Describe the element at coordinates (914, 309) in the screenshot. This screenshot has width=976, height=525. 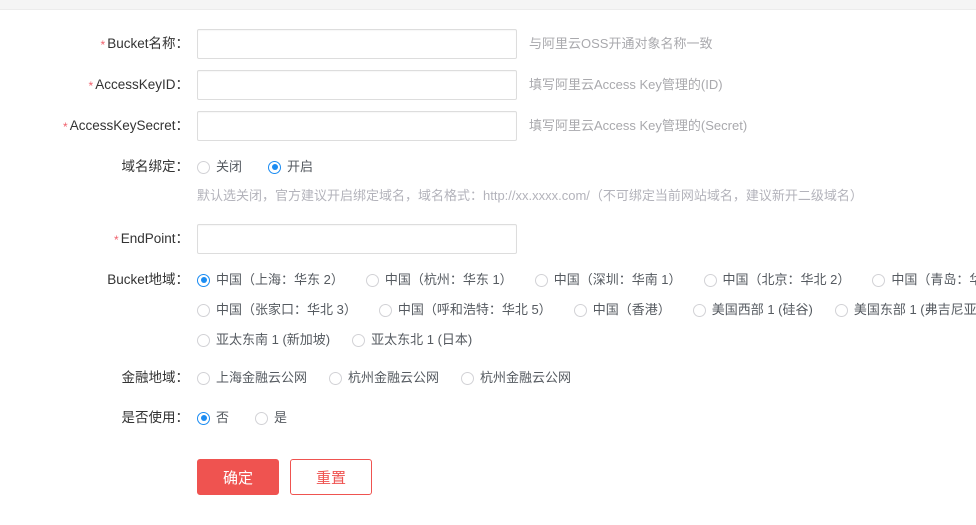
I see `radio-label: 美国东部 1 (弗吉尼亚)` at that location.